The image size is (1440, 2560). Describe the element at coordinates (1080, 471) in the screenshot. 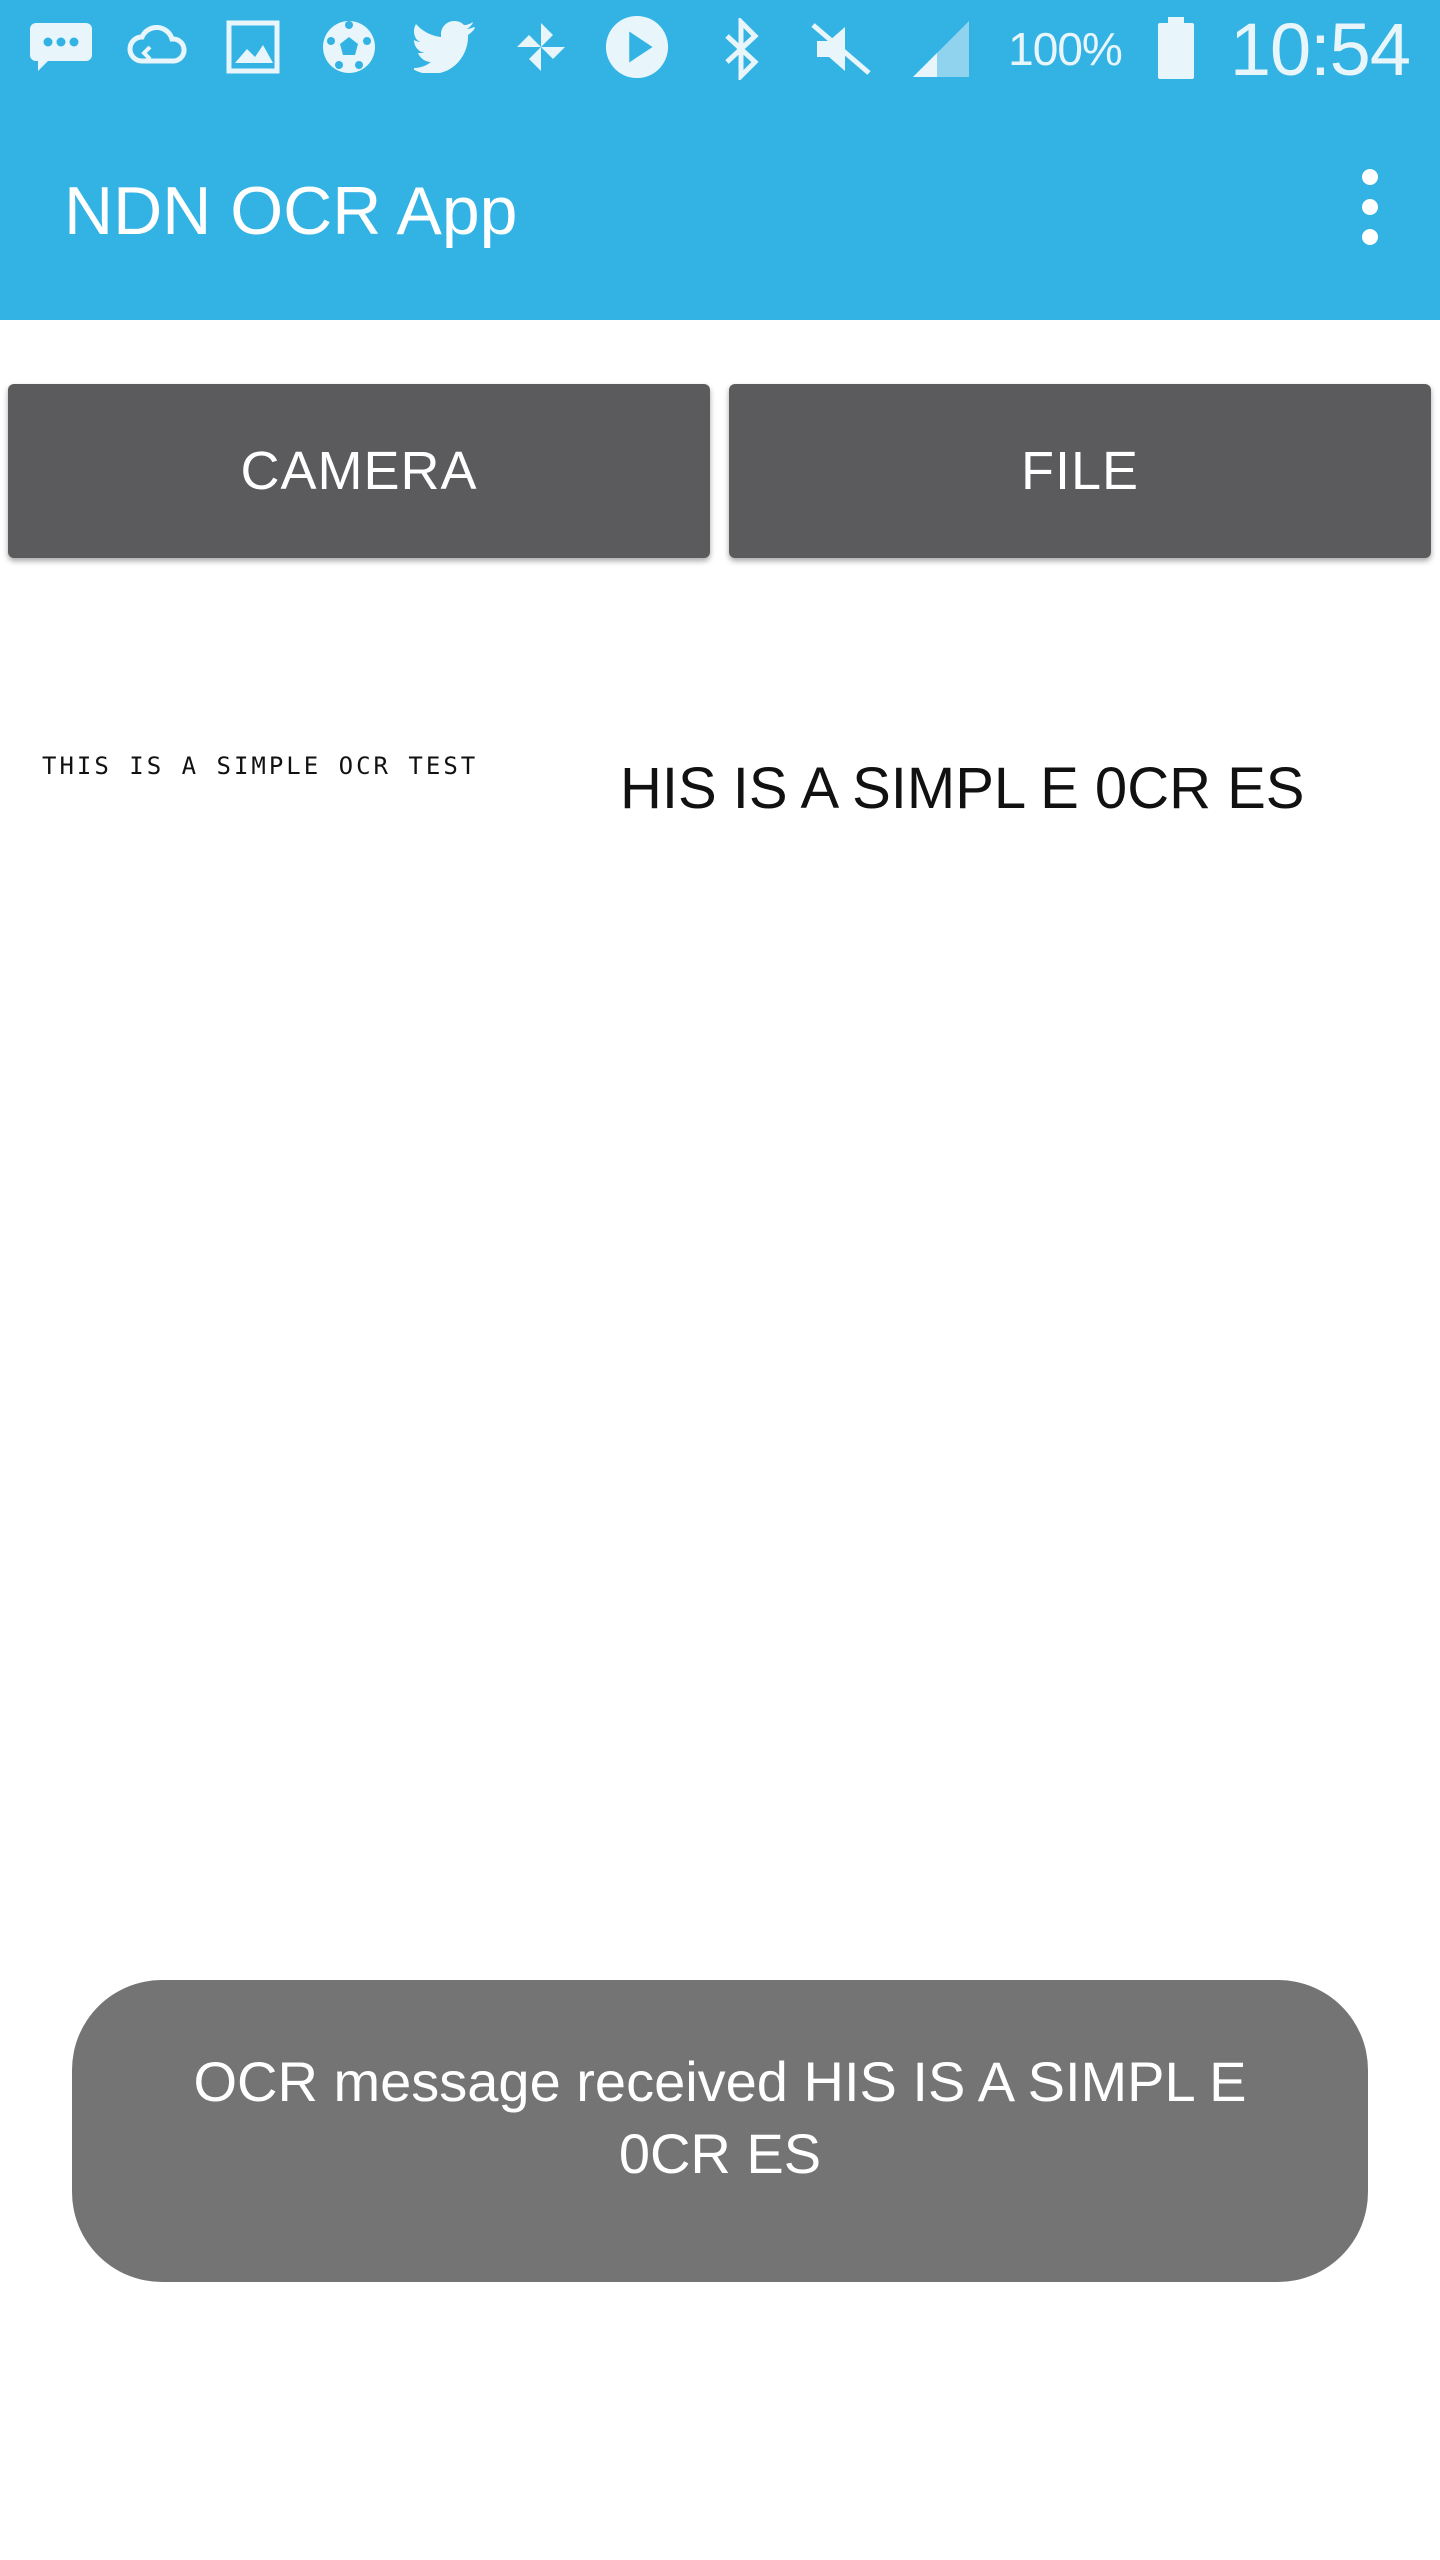

I see `file-button: FILE` at that location.